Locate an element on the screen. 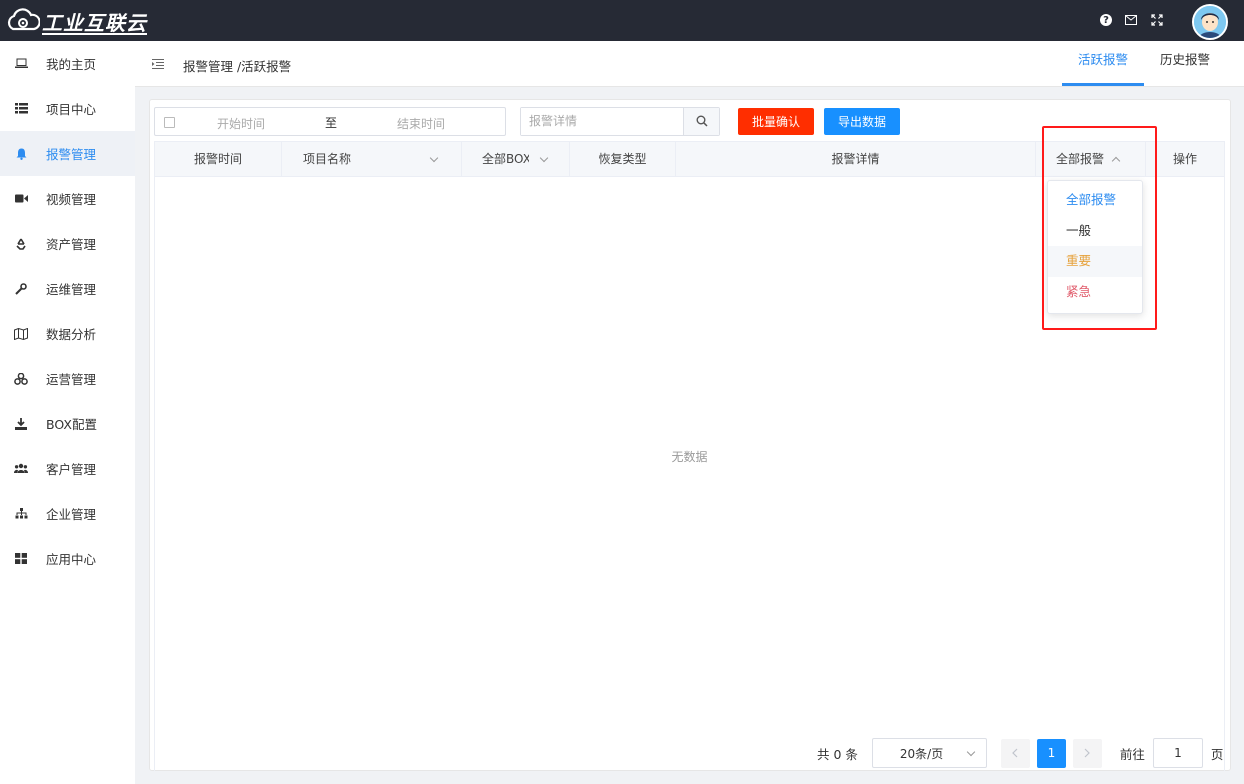  table-header: 报警时间 项目名称 全部BOX 恢复类型 报警详情 全部报警 操作 is located at coordinates (689, 159).